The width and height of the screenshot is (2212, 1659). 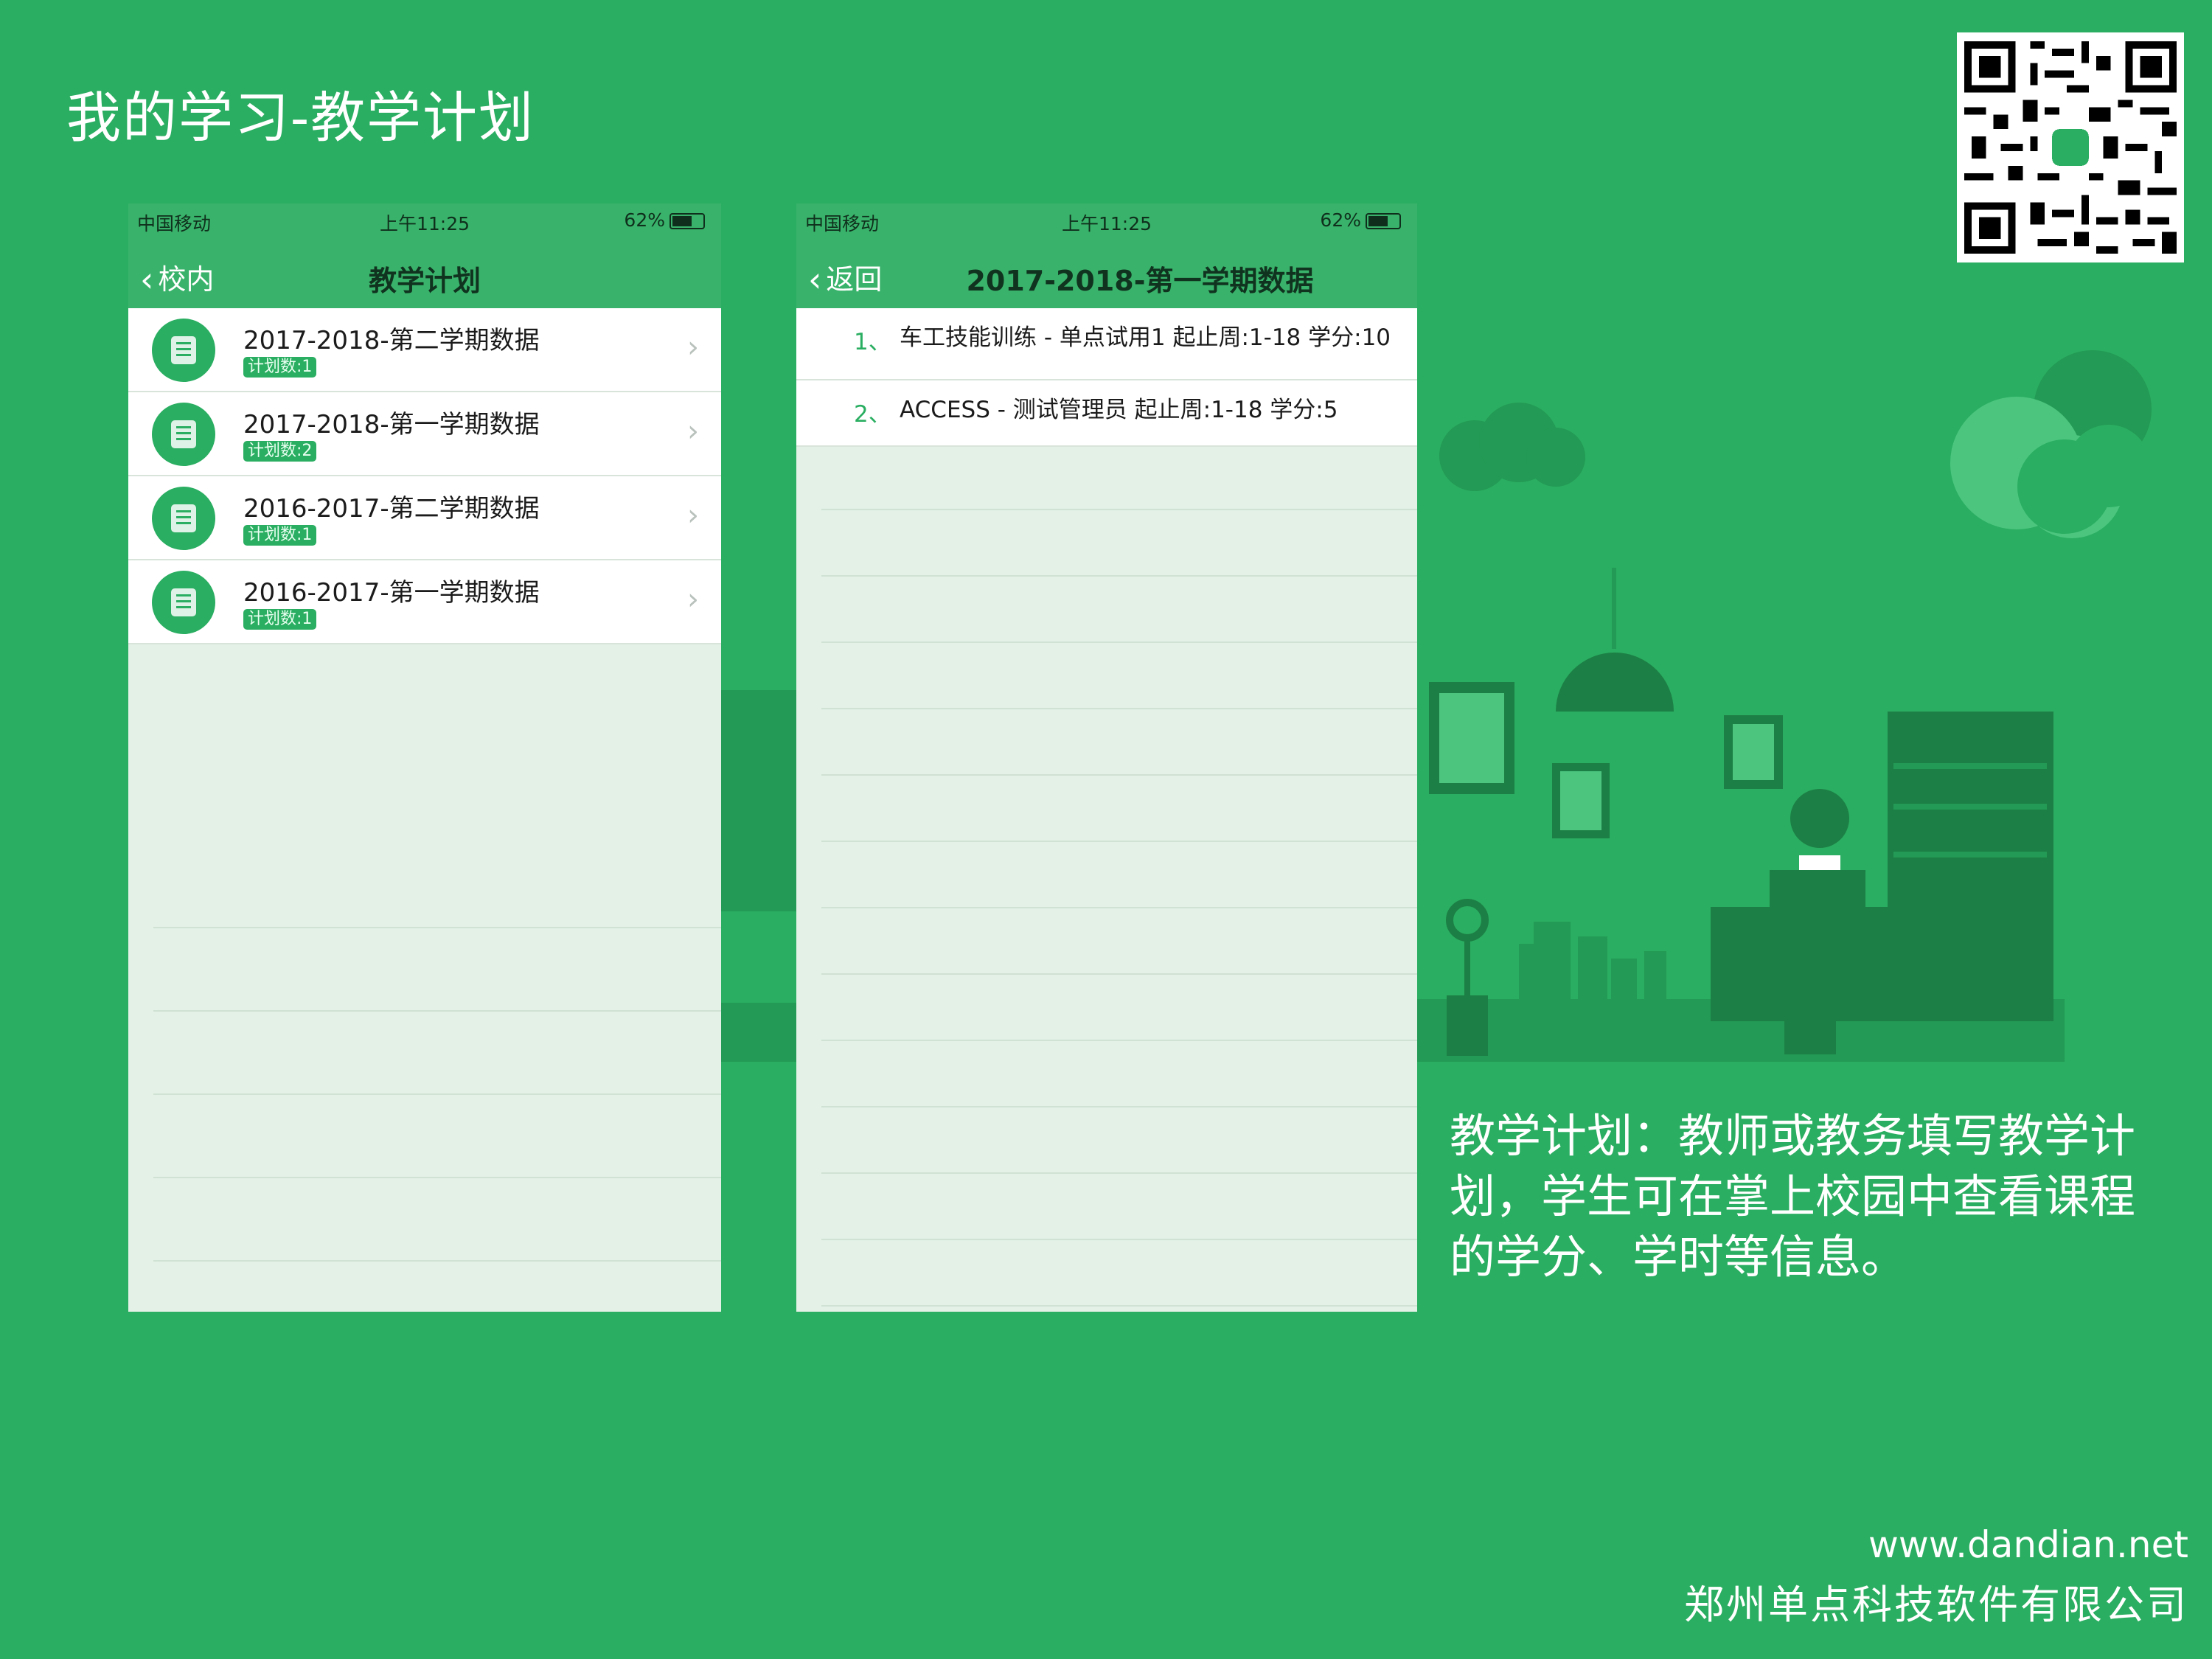 I want to click on course-index: 2、, so click(x=872, y=414).